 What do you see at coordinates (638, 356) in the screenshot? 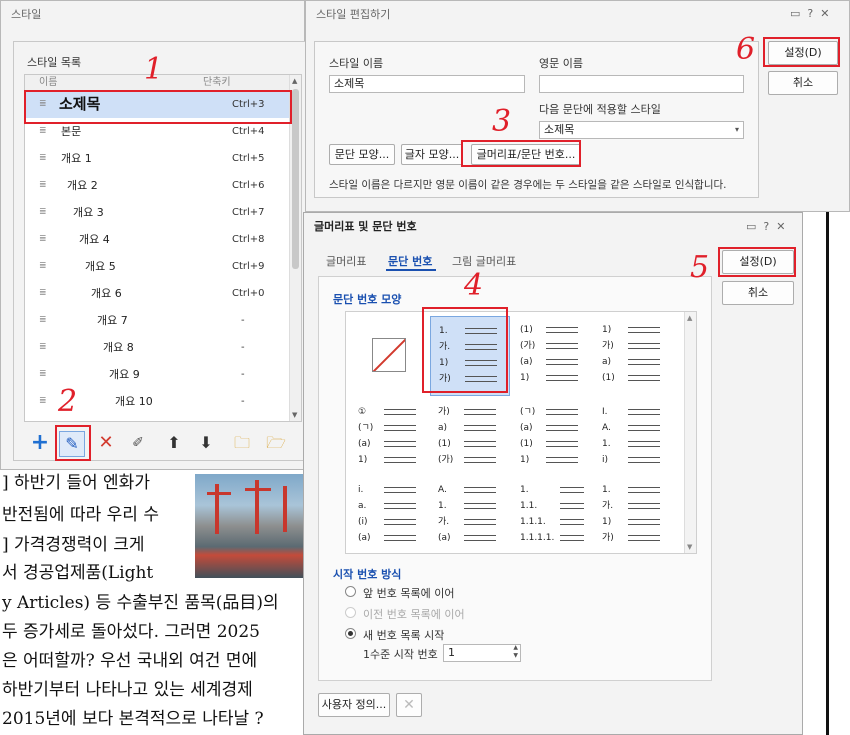
I see `preset: 1) 가) a) (1)` at bounding box center [638, 356].